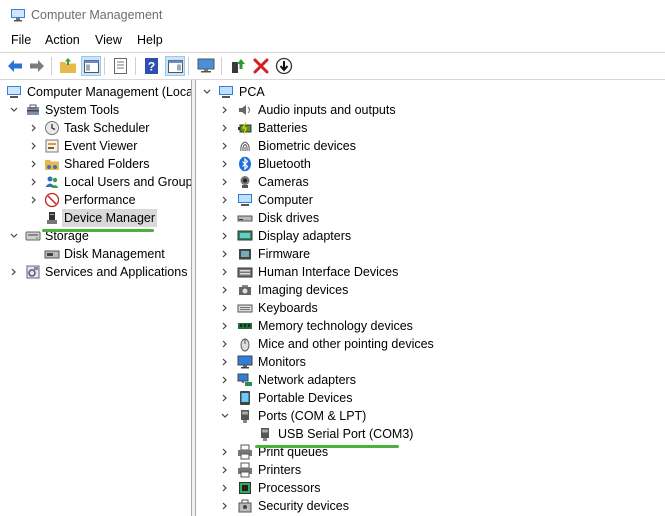 This screenshot has height=516, width=665. Describe the element at coordinates (431, 398) in the screenshot. I see `device-category-portable-devices: Portable Devices` at that location.